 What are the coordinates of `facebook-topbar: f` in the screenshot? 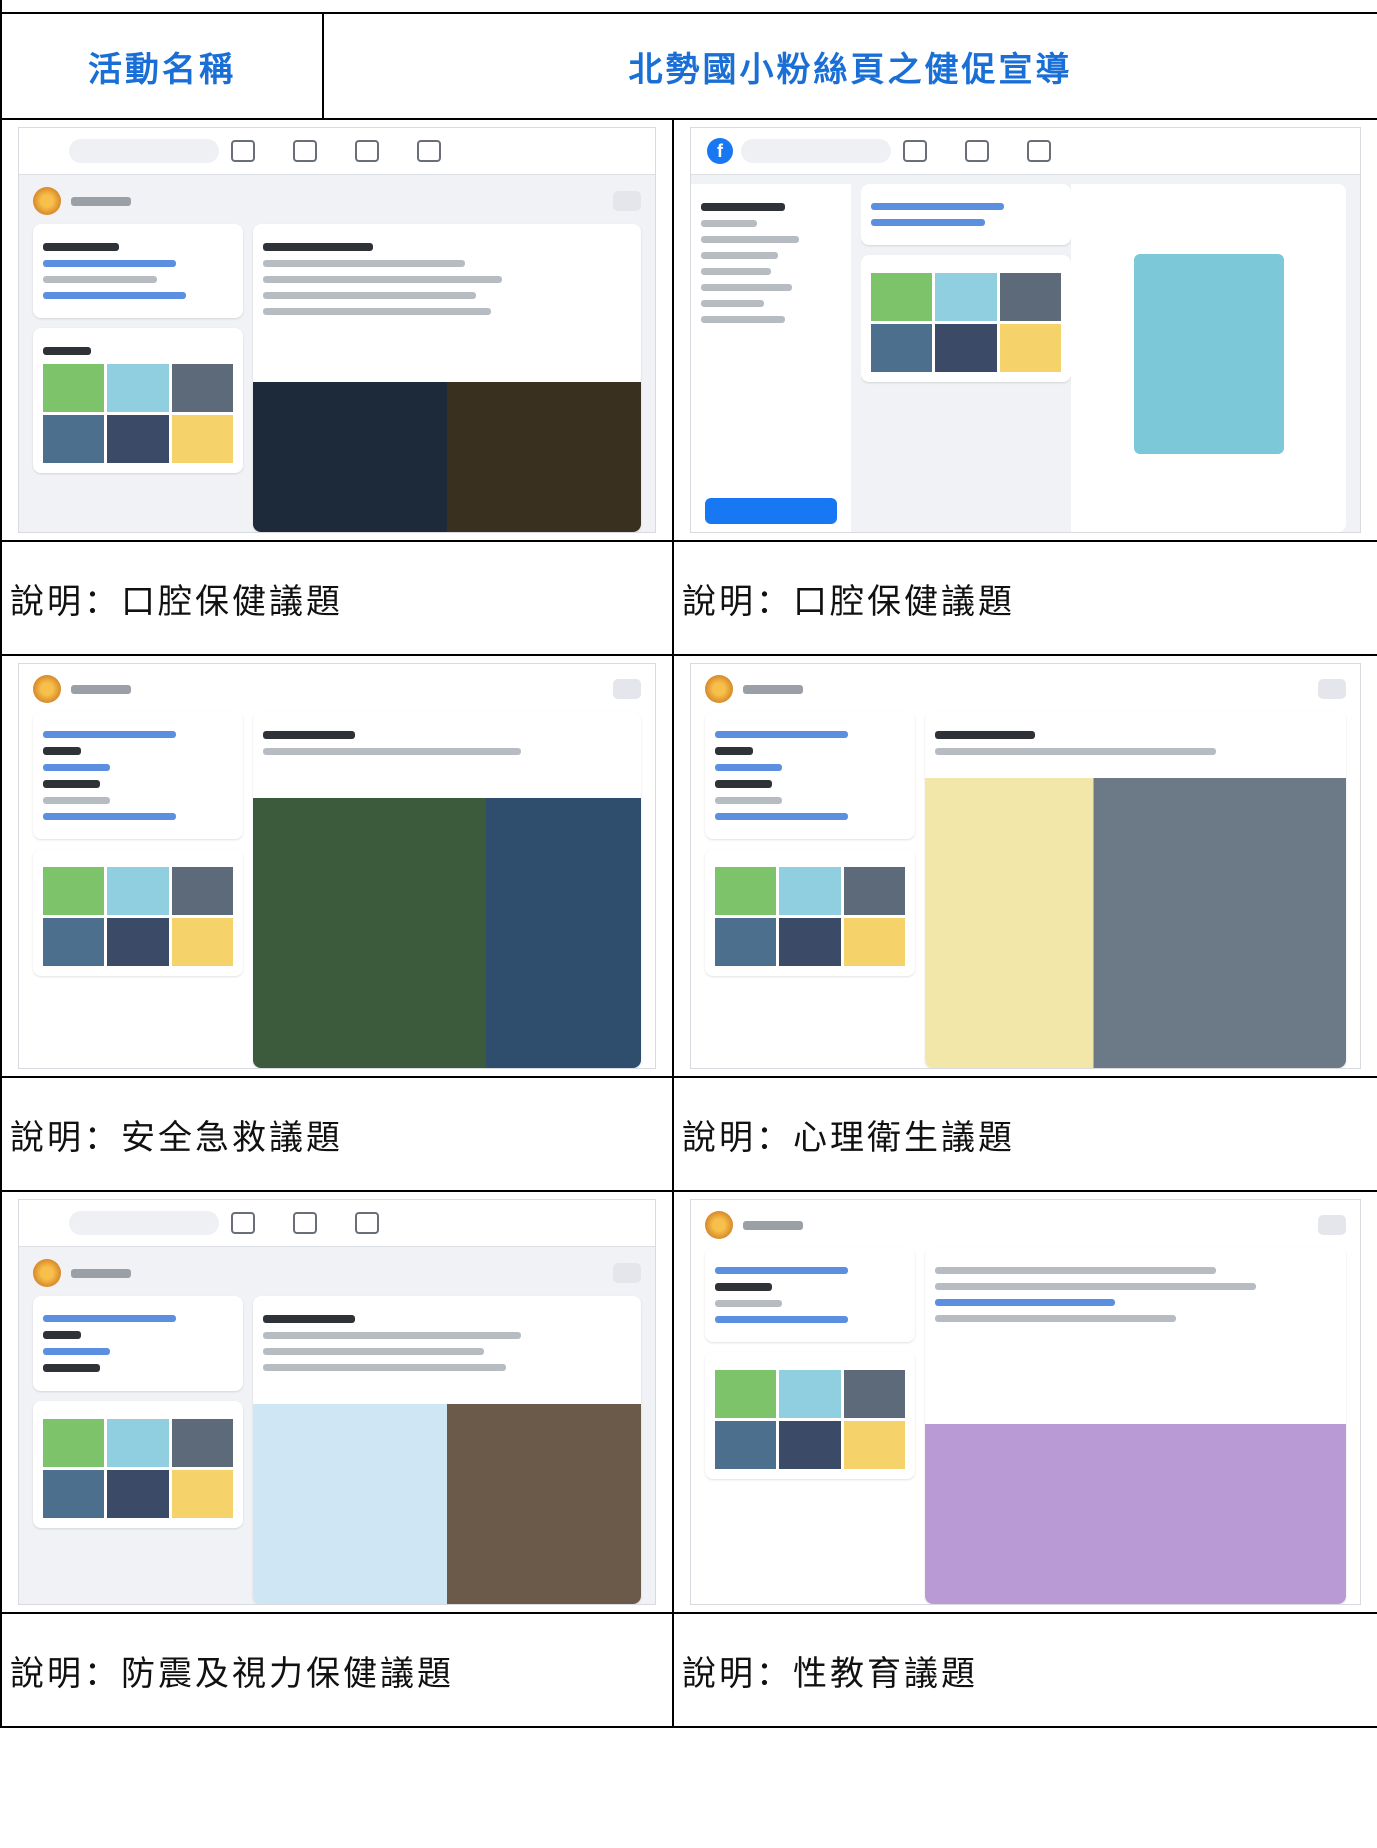 It's located at (1026, 151).